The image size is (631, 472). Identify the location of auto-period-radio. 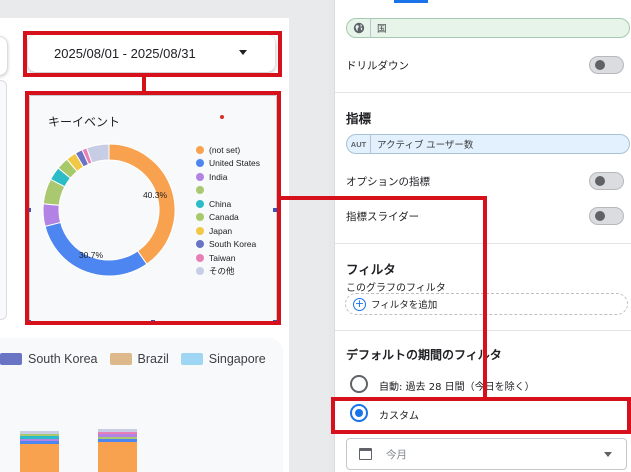
(359, 384).